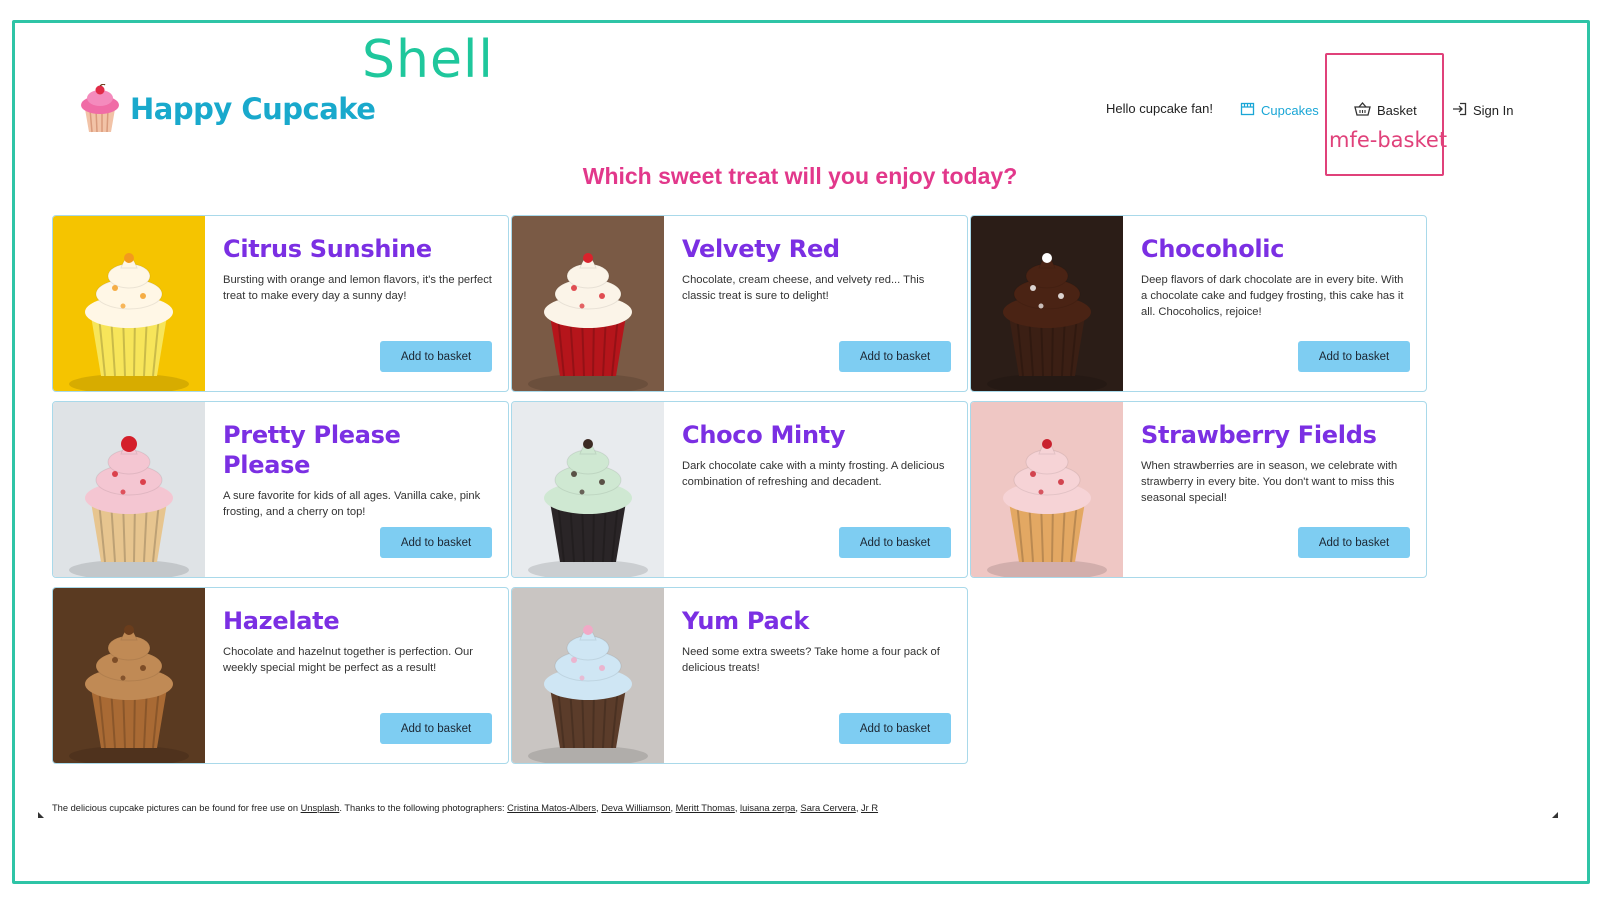 The height and width of the screenshot is (900, 1600). What do you see at coordinates (1384, 114) in the screenshot?
I see `mfe-basket-box` at bounding box center [1384, 114].